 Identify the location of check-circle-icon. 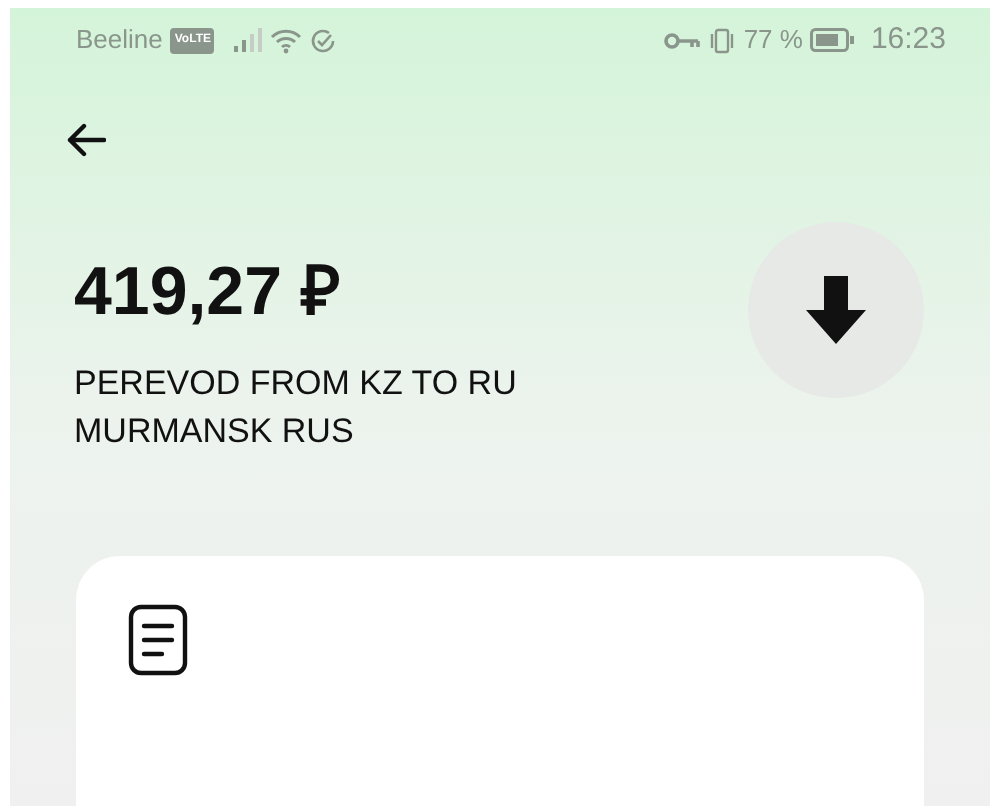
(323, 40).